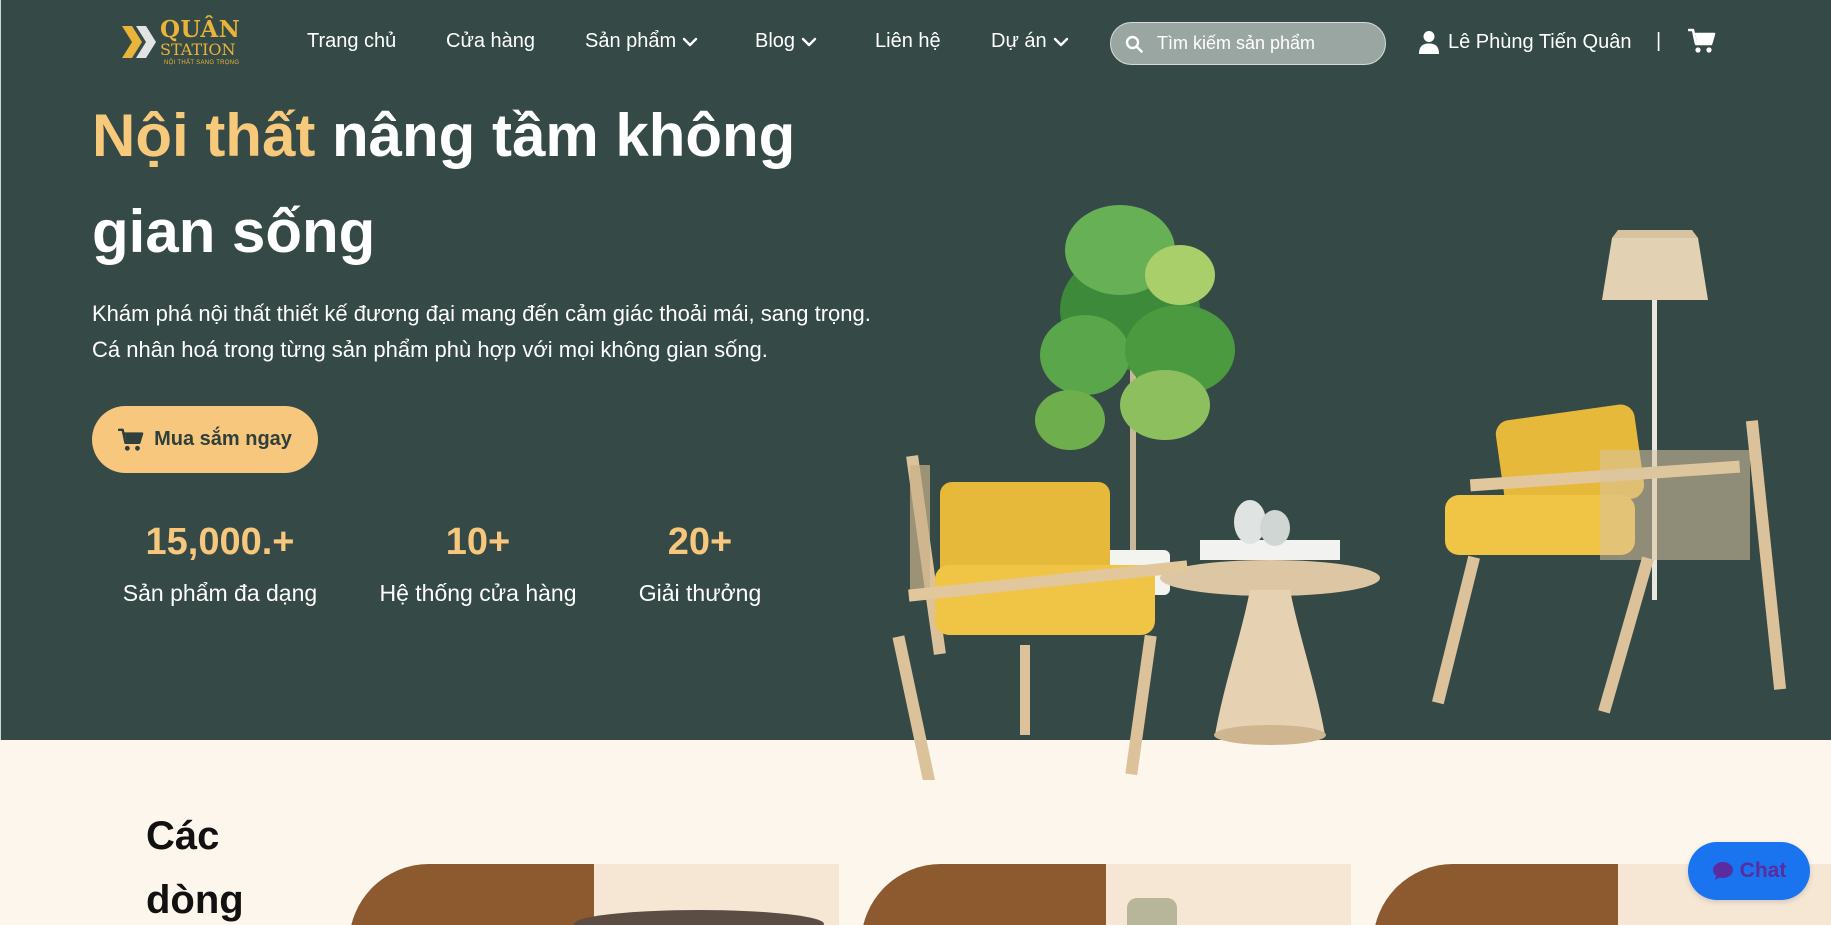 The image size is (1831, 925). Describe the element at coordinates (1763, 870) in the screenshot. I see `chat-label: Chat` at that location.